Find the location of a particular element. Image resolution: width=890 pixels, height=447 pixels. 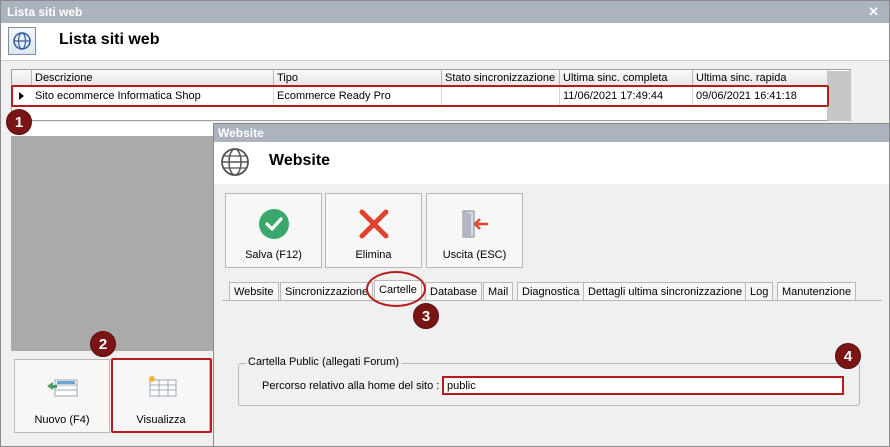

tab-log: Log is located at coordinates (759, 291).